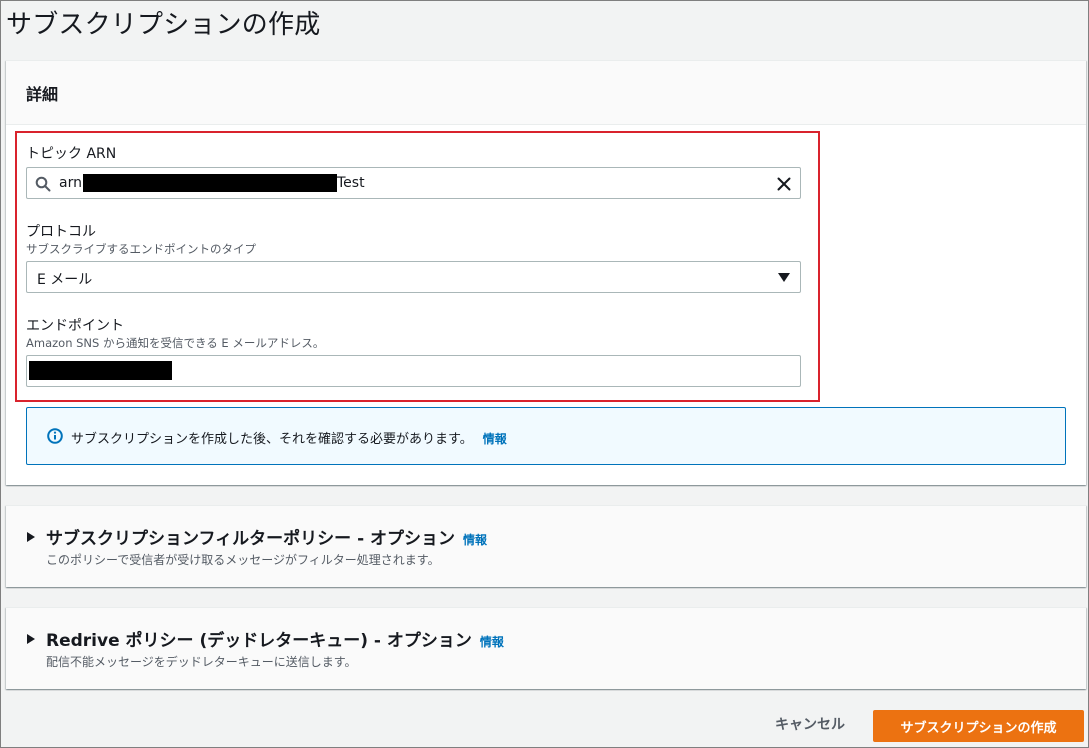  I want to click on redacted-endpoint, so click(100, 370).